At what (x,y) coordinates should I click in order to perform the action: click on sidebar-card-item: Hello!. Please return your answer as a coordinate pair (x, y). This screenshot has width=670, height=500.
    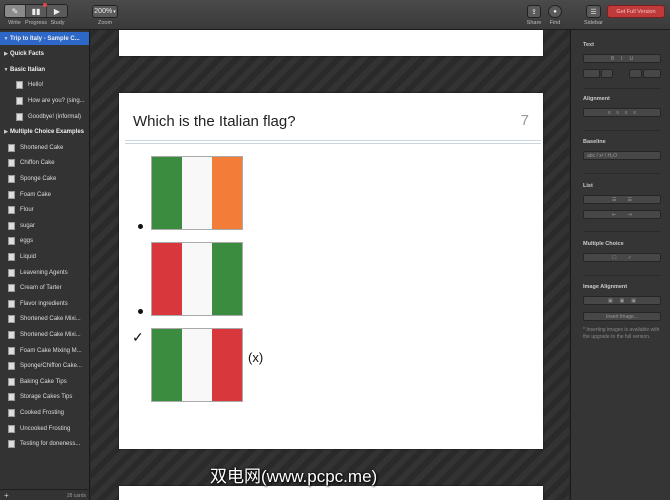
    Looking at the image, I should click on (44, 85).